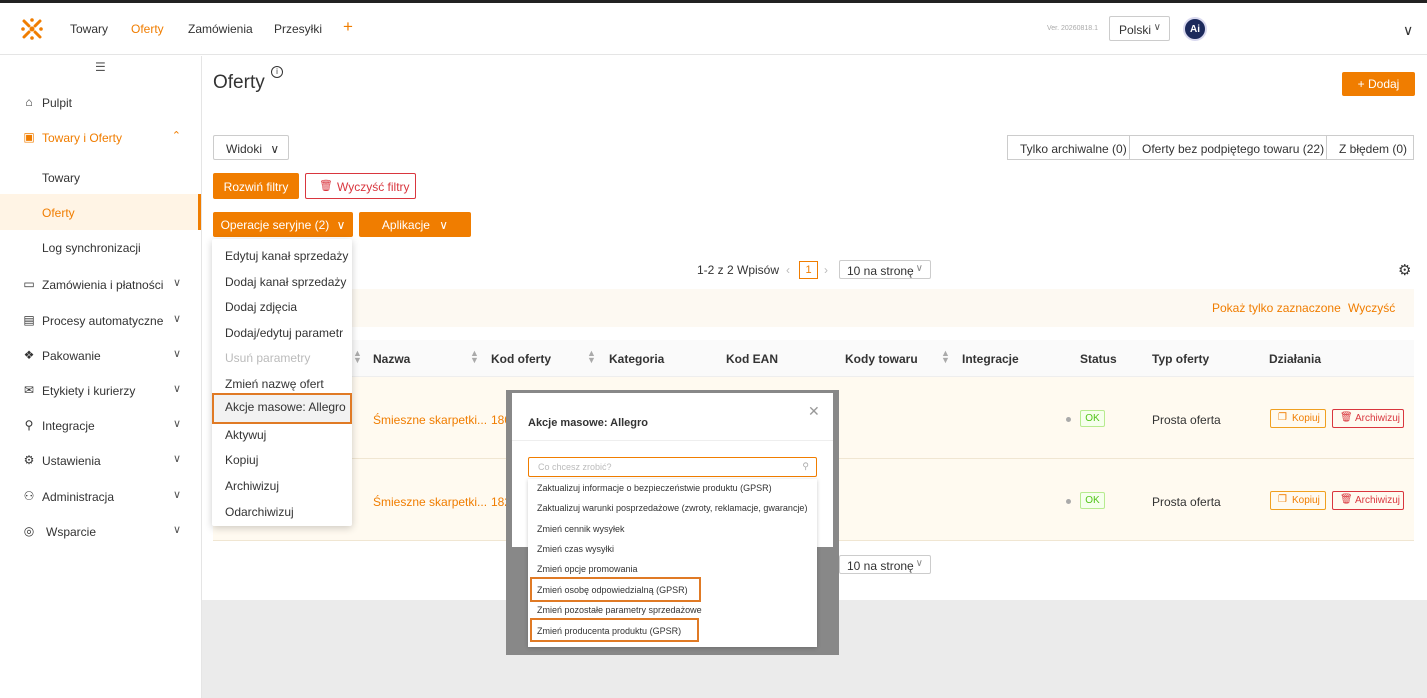 The width and height of the screenshot is (1427, 698). Describe the element at coordinates (220, 29) in the screenshot. I see `nav-zamowienia: Zamówienia` at that location.